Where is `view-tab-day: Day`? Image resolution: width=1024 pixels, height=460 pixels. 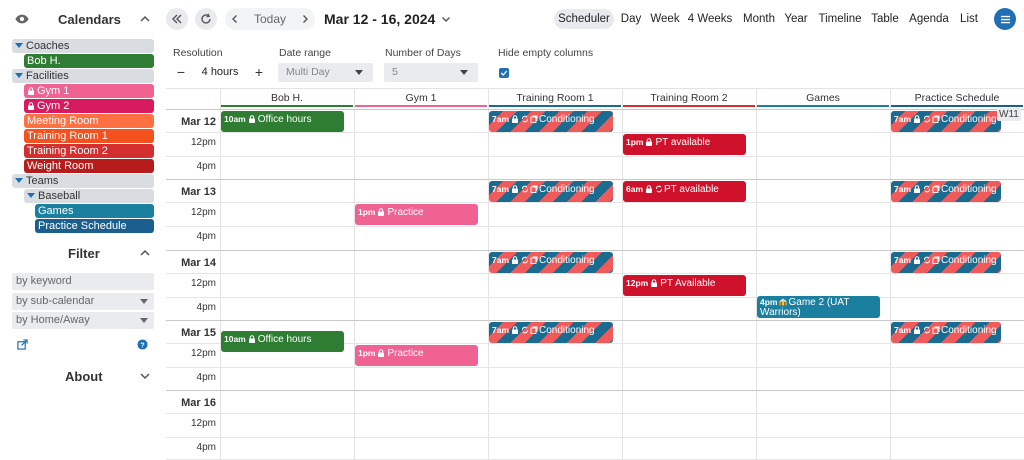 view-tab-day: Day is located at coordinates (631, 19).